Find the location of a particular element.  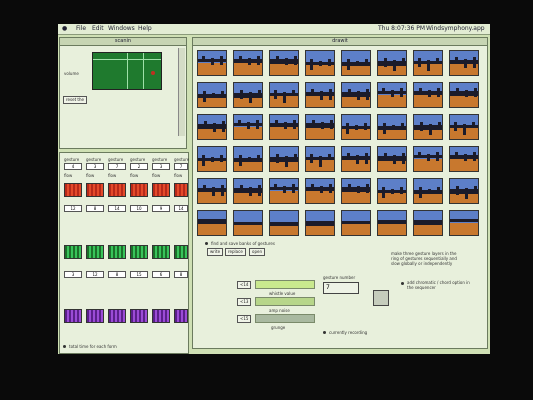

scanin-titlebar: scanin is located at coordinates (123, 42).